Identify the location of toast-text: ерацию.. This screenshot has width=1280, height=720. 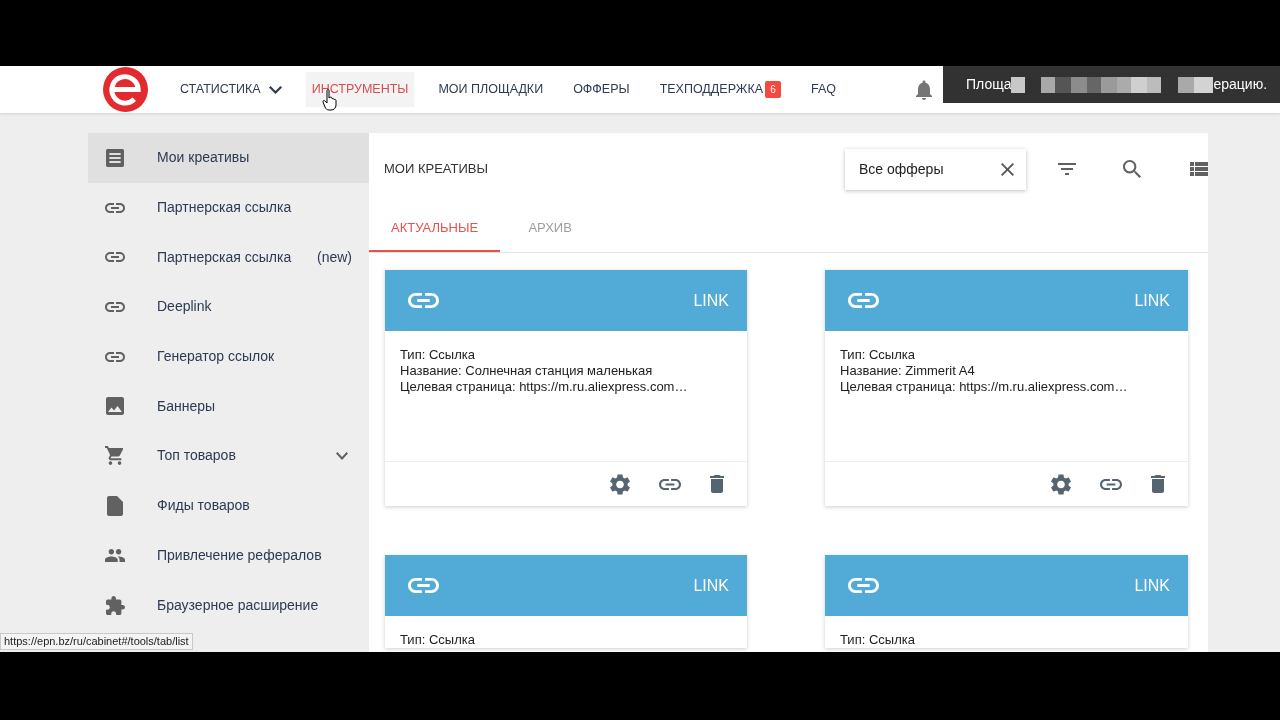
(1240, 84).